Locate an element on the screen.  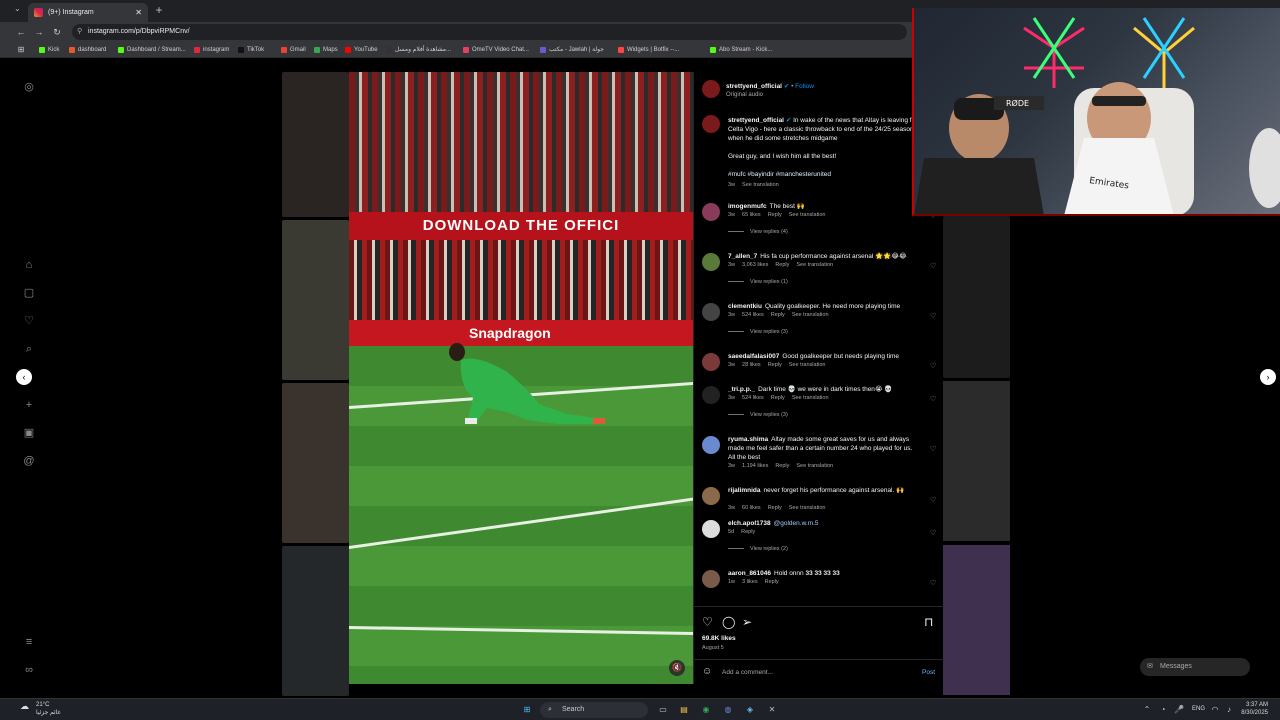
app-icon: ✕ is located at coordinates (772, 710).